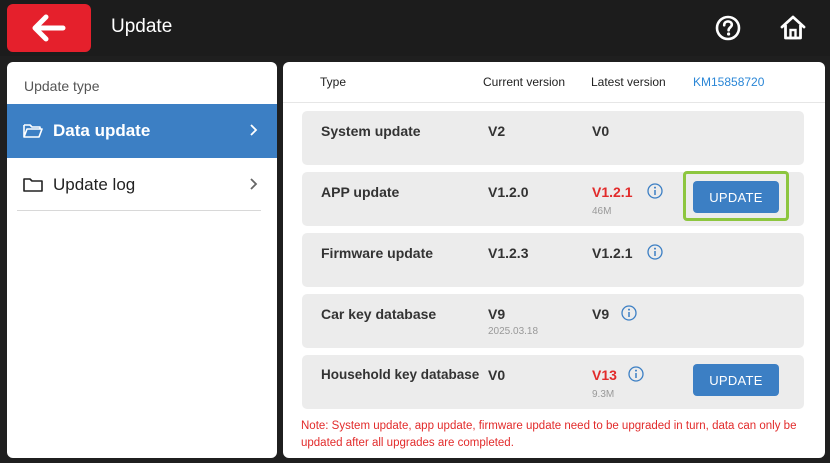  Describe the element at coordinates (736, 197) in the screenshot. I see `app-update-button: UPDATE` at that location.